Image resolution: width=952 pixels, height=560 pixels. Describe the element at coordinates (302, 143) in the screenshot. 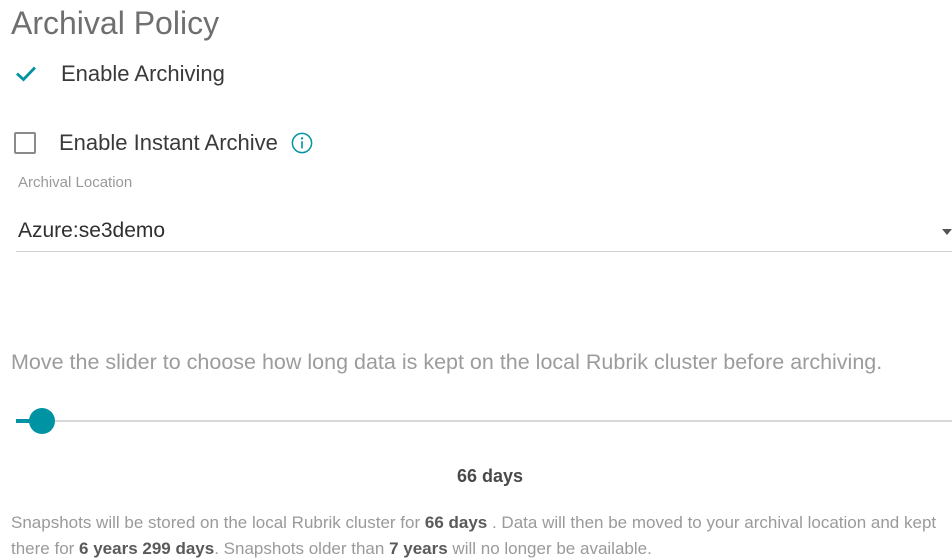

I see `info-icon` at that location.